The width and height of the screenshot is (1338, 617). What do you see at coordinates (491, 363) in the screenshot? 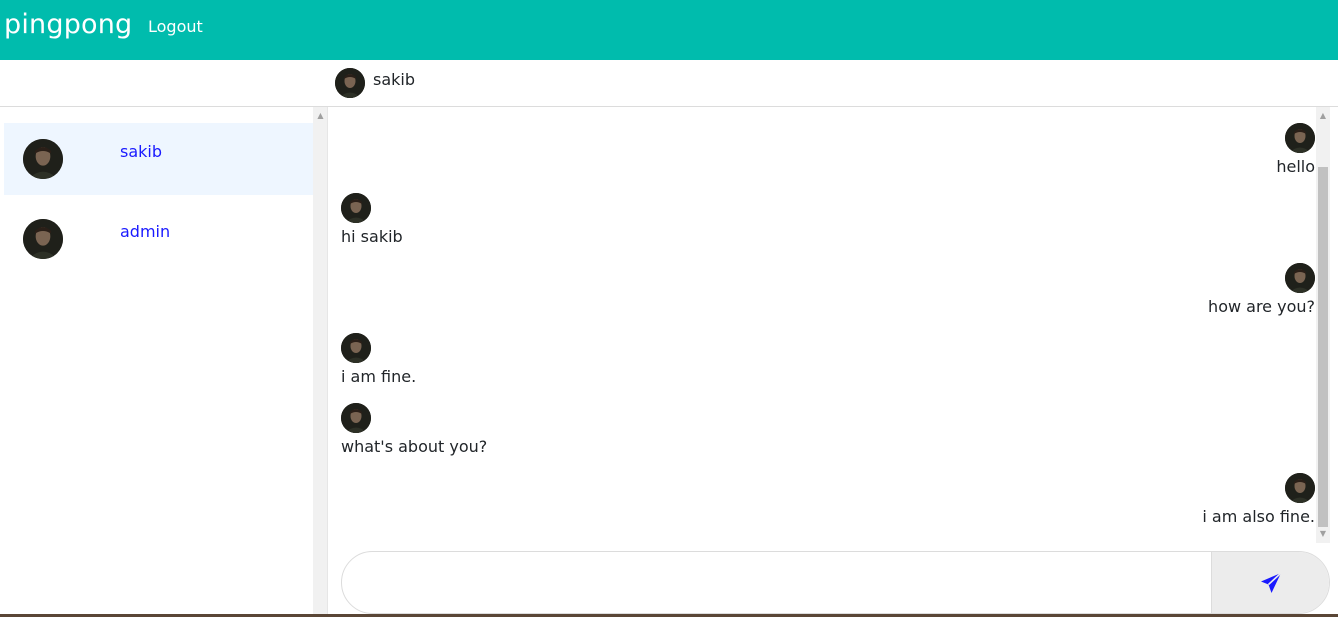
I see `message-incoming: i am fine.` at bounding box center [491, 363].